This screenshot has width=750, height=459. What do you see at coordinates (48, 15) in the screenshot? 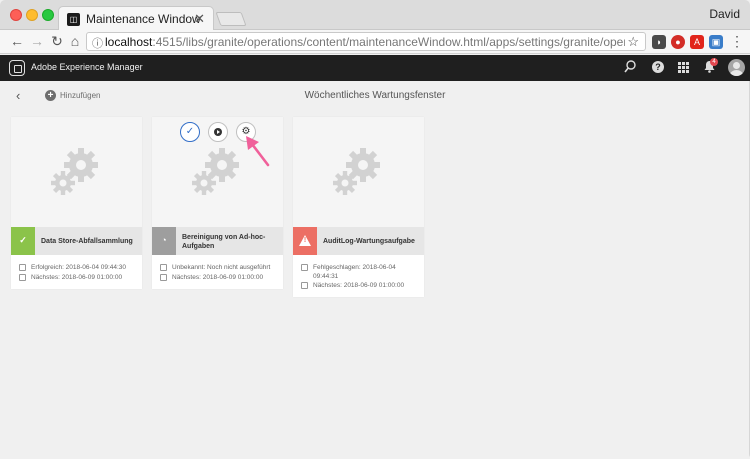
I see `zoom-window-button` at bounding box center [48, 15].